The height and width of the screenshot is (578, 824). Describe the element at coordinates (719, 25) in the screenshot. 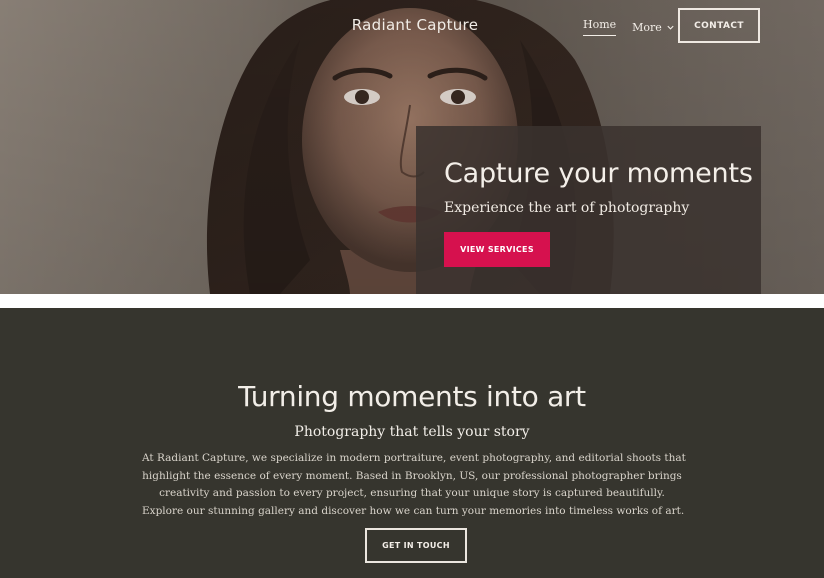

I see `contact-button: CONTACT` at that location.